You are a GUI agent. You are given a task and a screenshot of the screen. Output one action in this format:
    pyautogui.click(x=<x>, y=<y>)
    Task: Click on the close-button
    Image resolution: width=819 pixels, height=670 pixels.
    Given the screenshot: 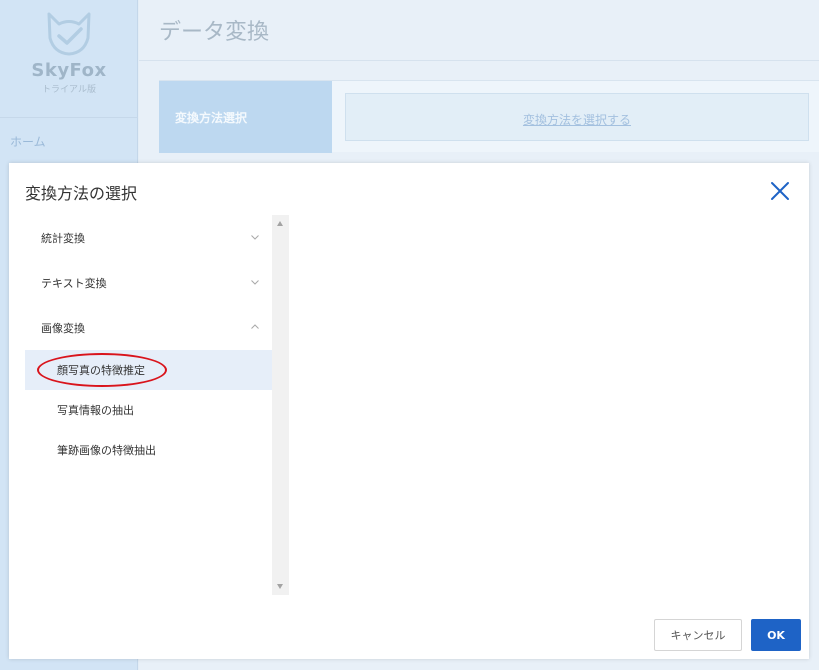 What is the action you would take?
    pyautogui.click(x=780, y=191)
    